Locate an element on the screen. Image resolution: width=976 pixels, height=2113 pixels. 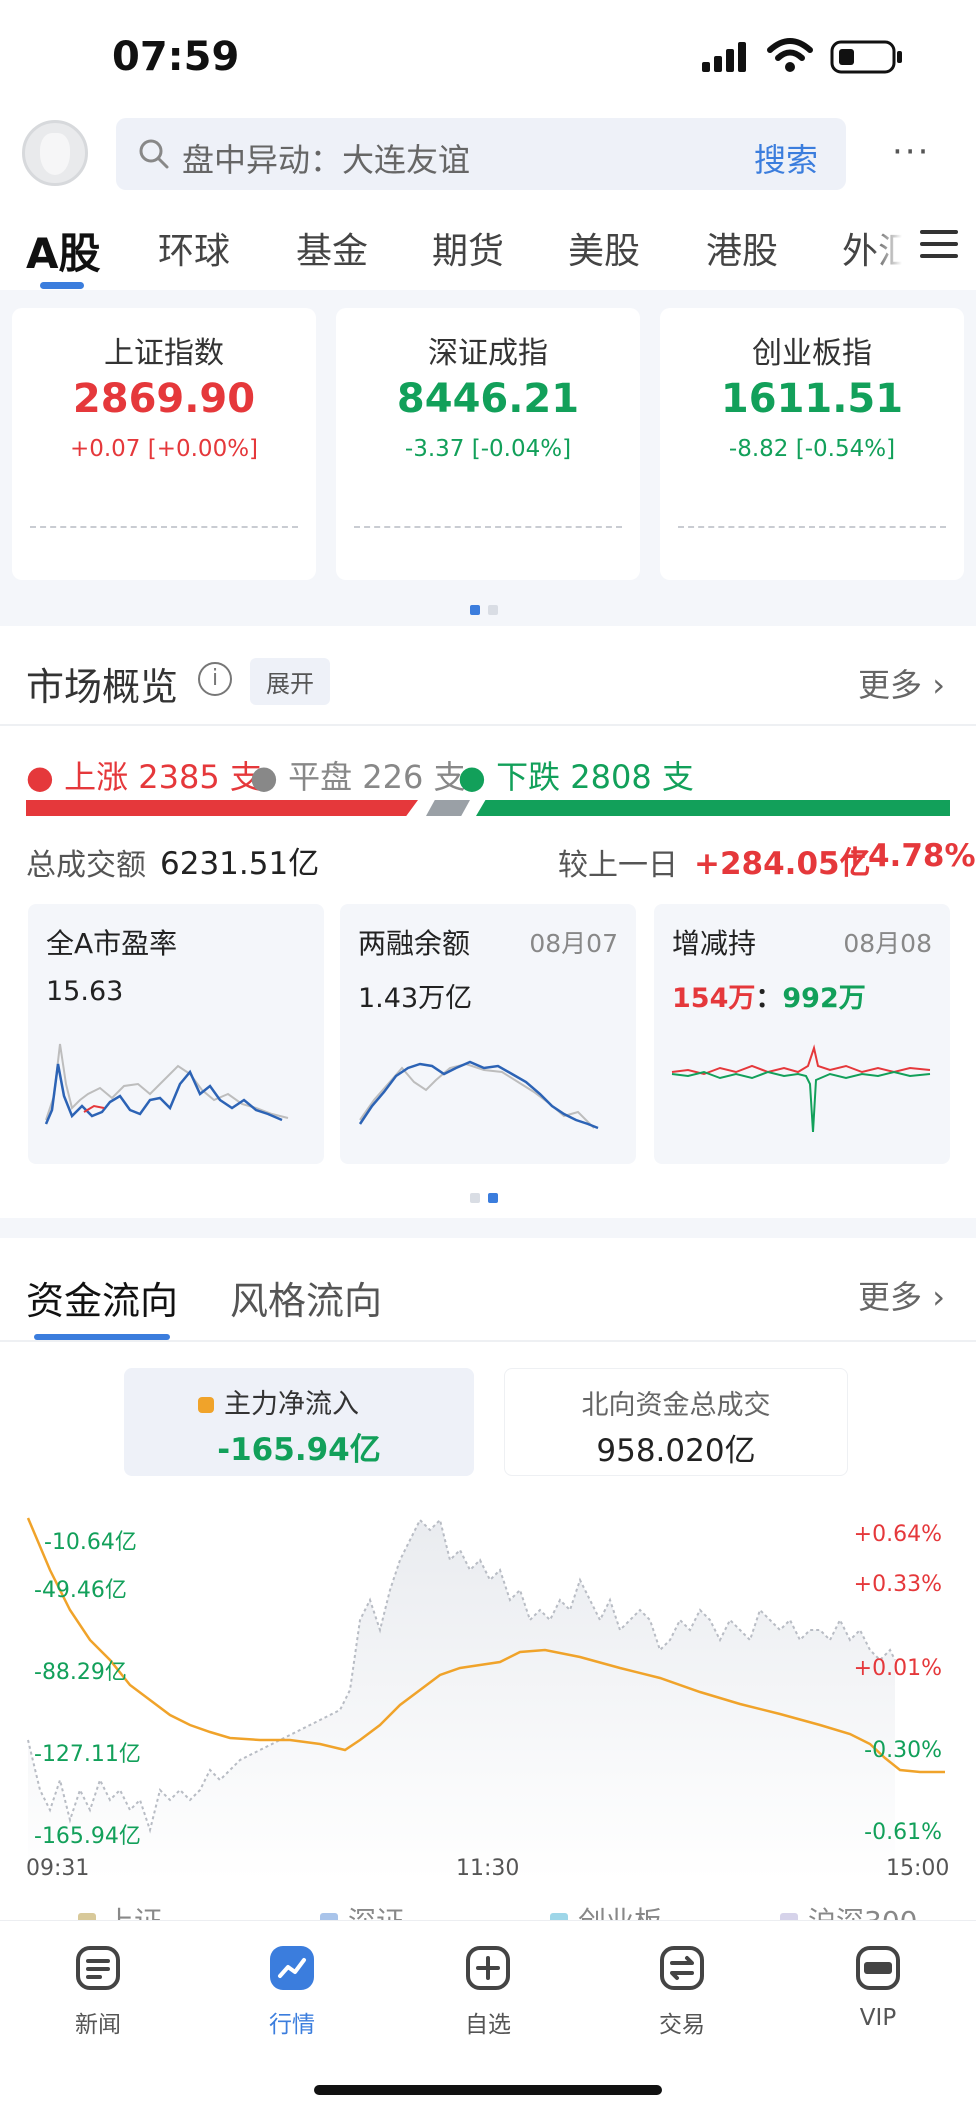
menu-icon is located at coordinates (939, 246).